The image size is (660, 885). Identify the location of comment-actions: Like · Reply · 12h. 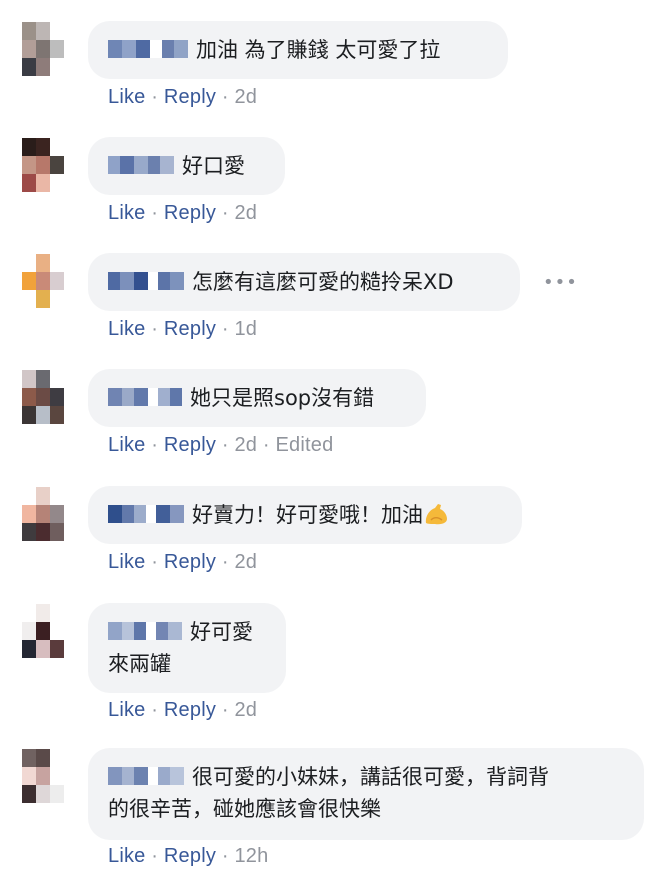
(188, 856).